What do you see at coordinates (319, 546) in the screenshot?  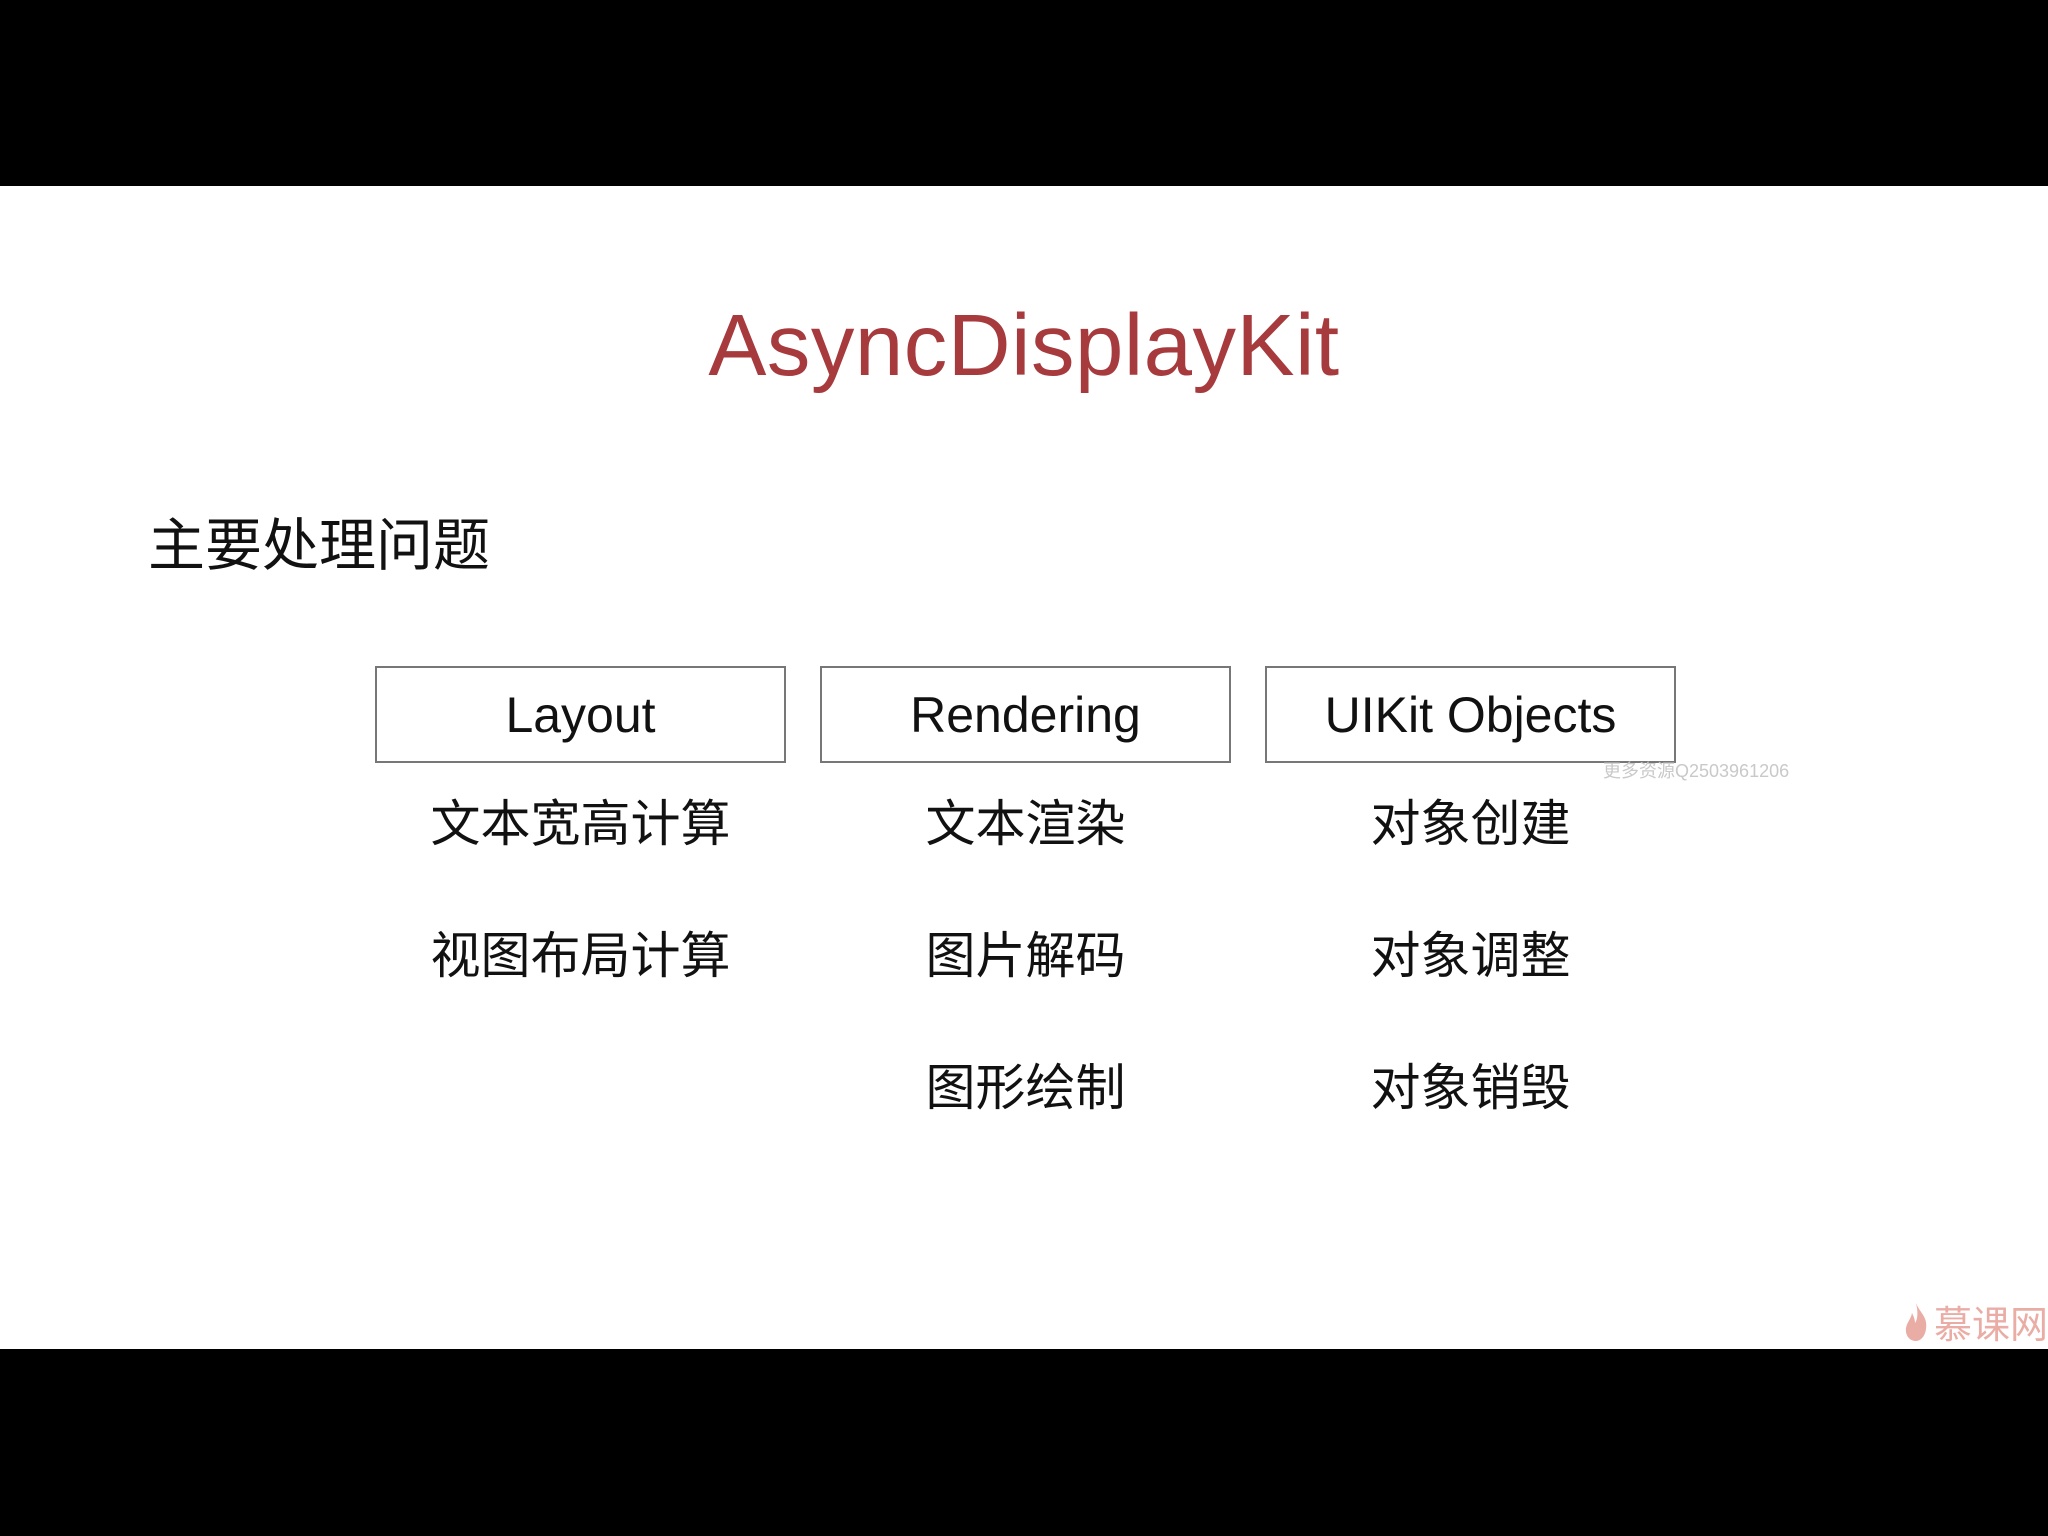 I see `slide-subtitle: 主要处理问题` at bounding box center [319, 546].